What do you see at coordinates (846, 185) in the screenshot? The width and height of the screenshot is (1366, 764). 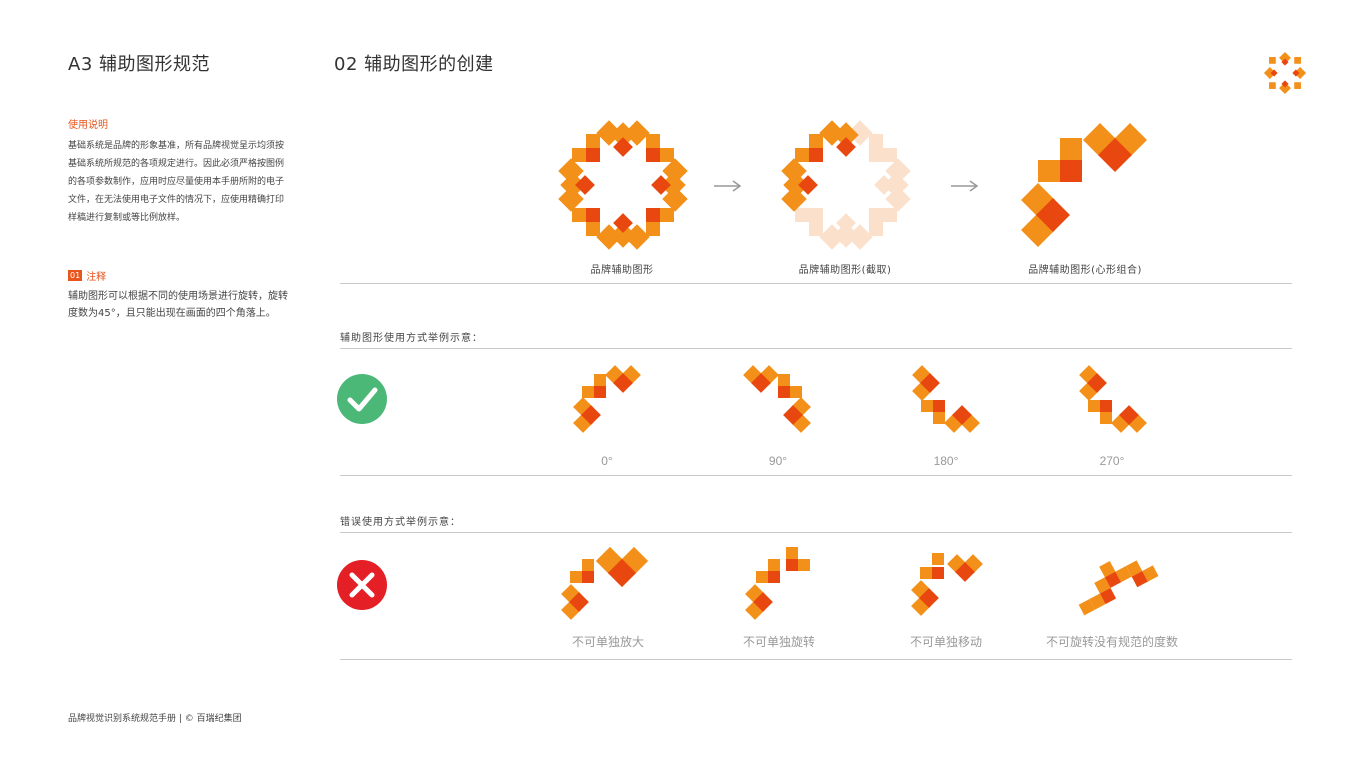 I see `cropped-pattern-icon` at bounding box center [846, 185].